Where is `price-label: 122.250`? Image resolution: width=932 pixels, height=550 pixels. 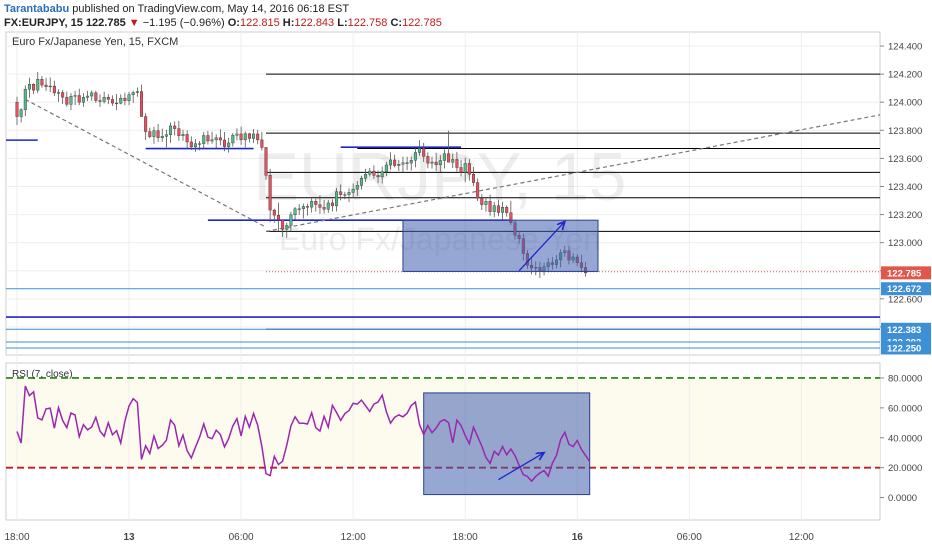
price-label: 122.250 is located at coordinates (904, 348).